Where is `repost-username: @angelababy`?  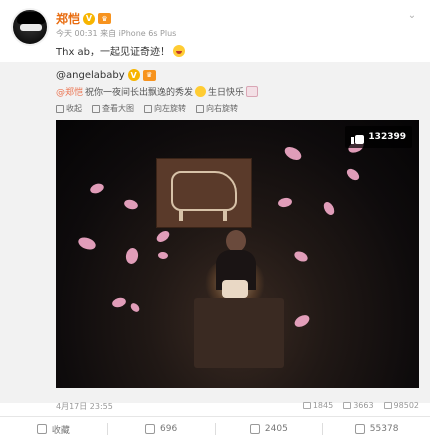 repost-username: @angelababy is located at coordinates (90, 75).